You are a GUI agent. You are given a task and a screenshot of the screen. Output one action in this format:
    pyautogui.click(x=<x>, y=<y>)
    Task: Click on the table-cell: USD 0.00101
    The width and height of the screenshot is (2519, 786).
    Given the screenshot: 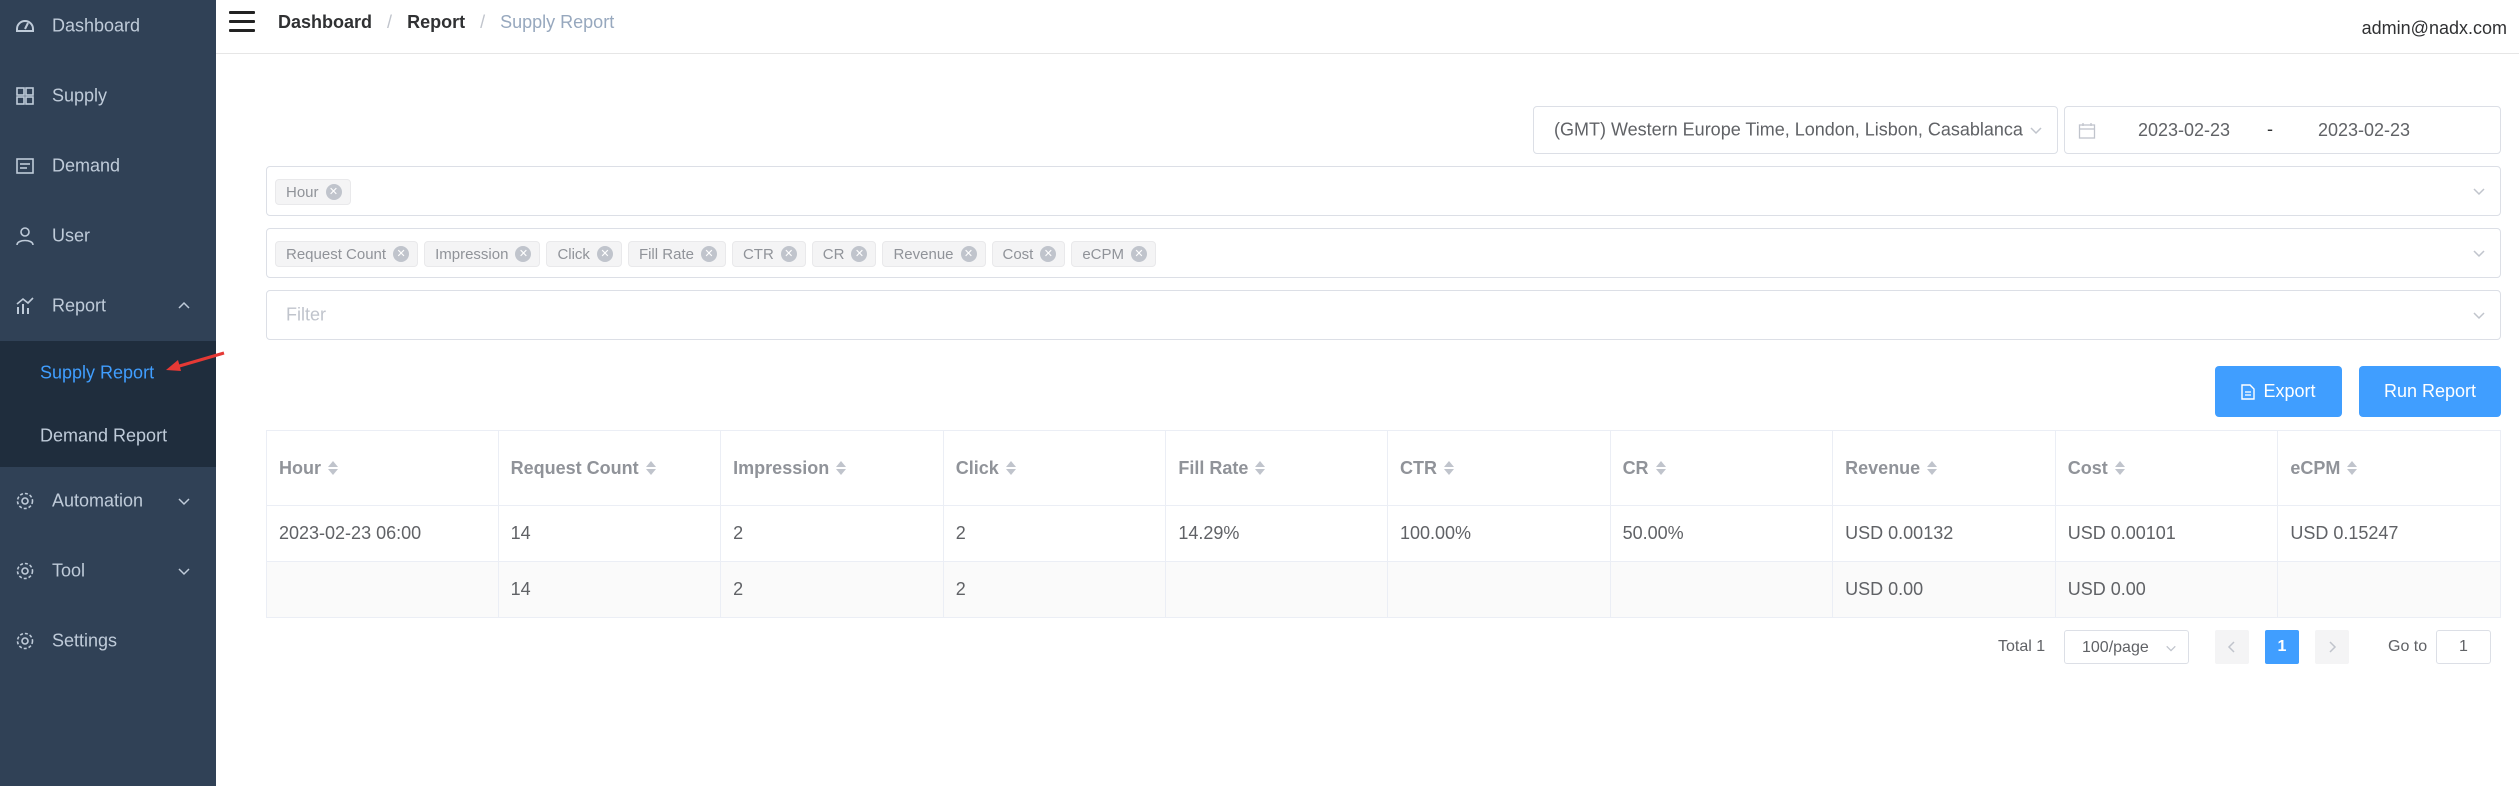 What is the action you would take?
    pyautogui.click(x=2167, y=533)
    